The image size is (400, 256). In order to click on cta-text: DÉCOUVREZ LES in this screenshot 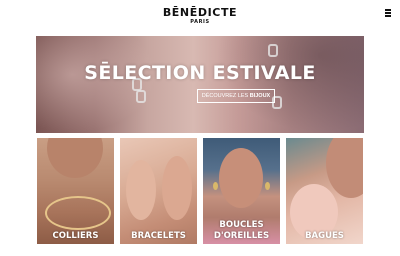, I will do `click(225, 96)`.